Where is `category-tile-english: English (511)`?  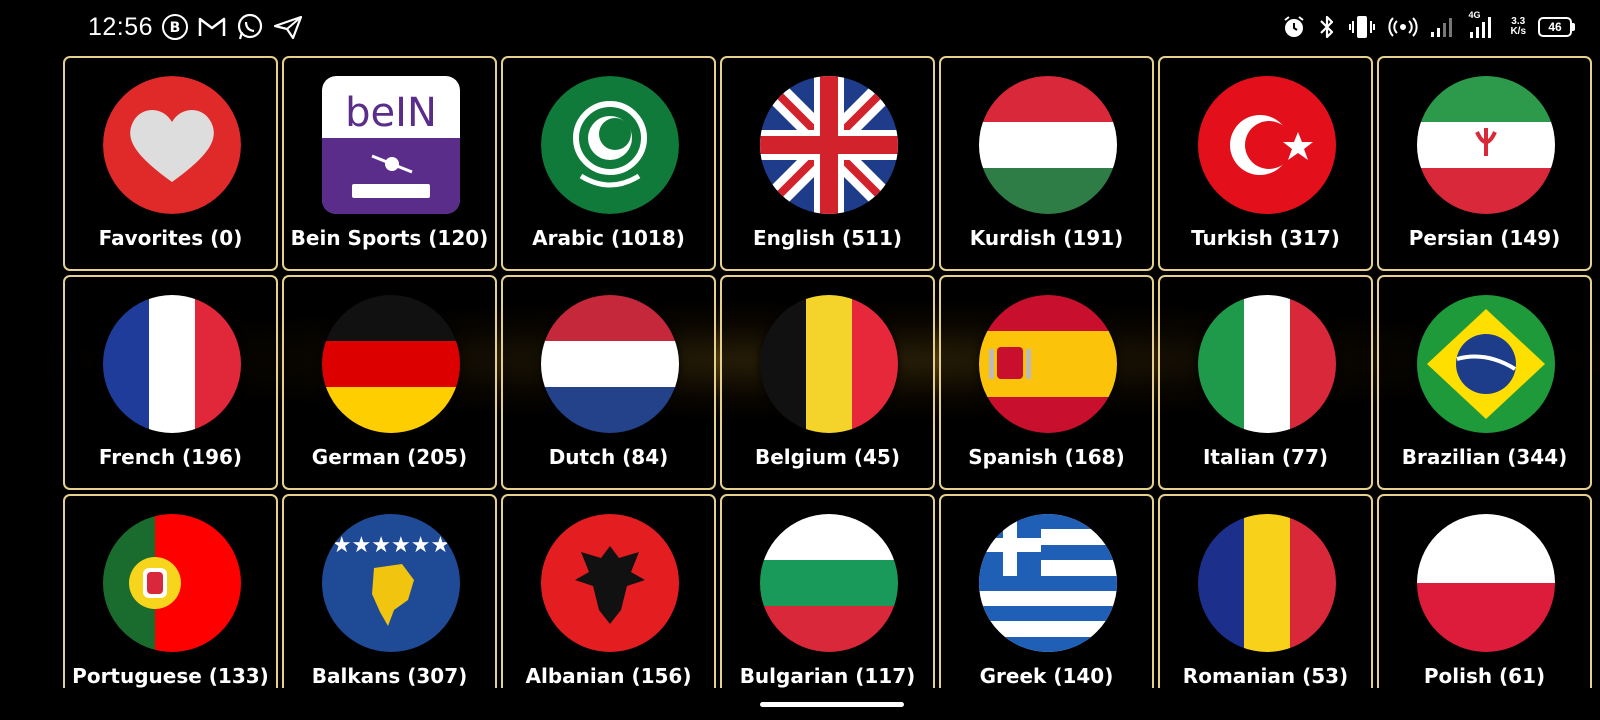
category-tile-english: English (511) is located at coordinates (827, 163).